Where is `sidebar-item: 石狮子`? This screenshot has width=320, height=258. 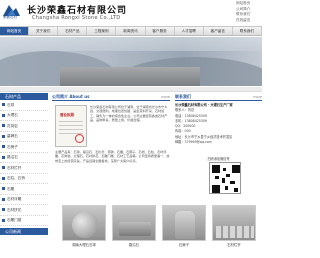
sidebar-item: 石狮子 is located at coordinates (24, 147).